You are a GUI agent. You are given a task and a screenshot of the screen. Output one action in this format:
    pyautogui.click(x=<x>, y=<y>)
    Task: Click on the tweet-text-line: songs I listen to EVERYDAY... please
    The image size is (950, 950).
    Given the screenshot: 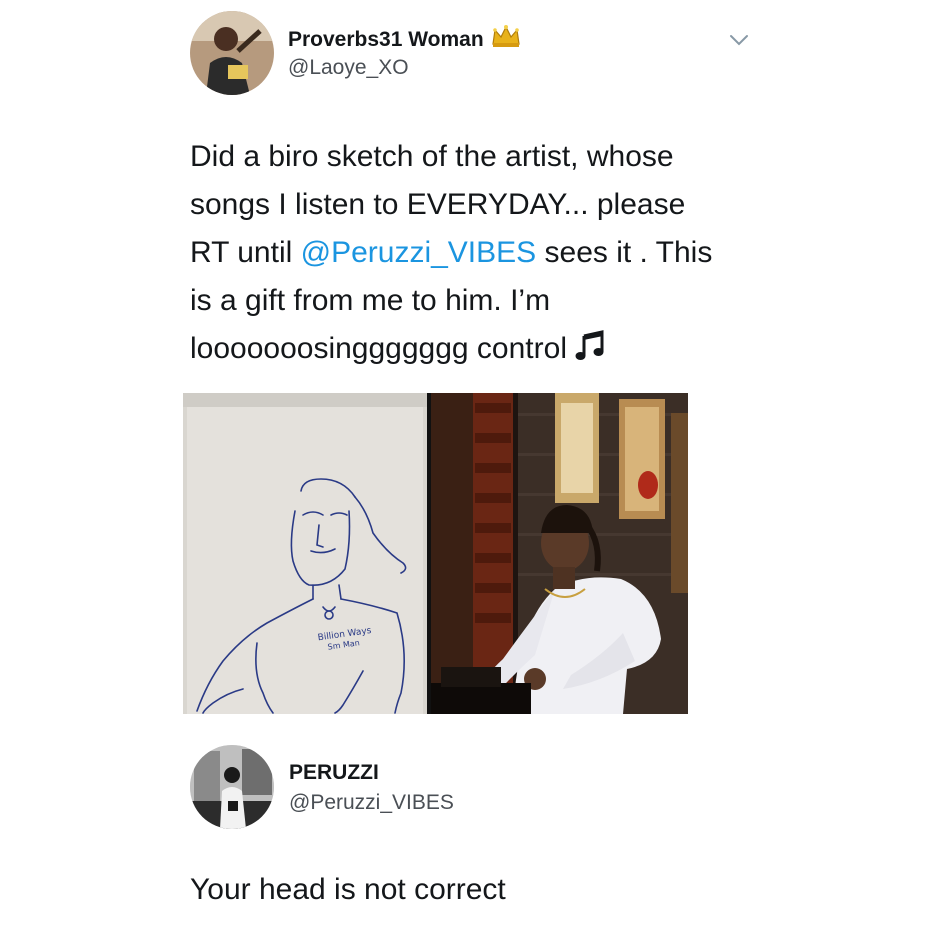 What is the action you would take?
    pyautogui.click(x=438, y=204)
    